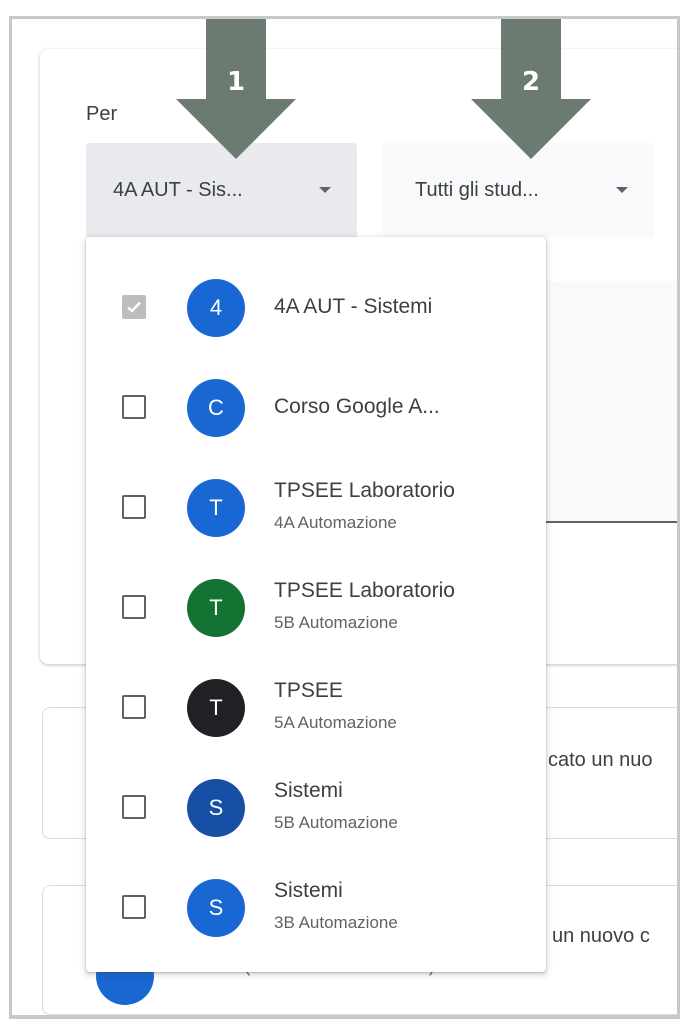 Image resolution: width=683 pixels, height=1024 pixels. Describe the element at coordinates (600, 760) in the screenshot. I see `stream-card-text: cato un nuo` at that location.